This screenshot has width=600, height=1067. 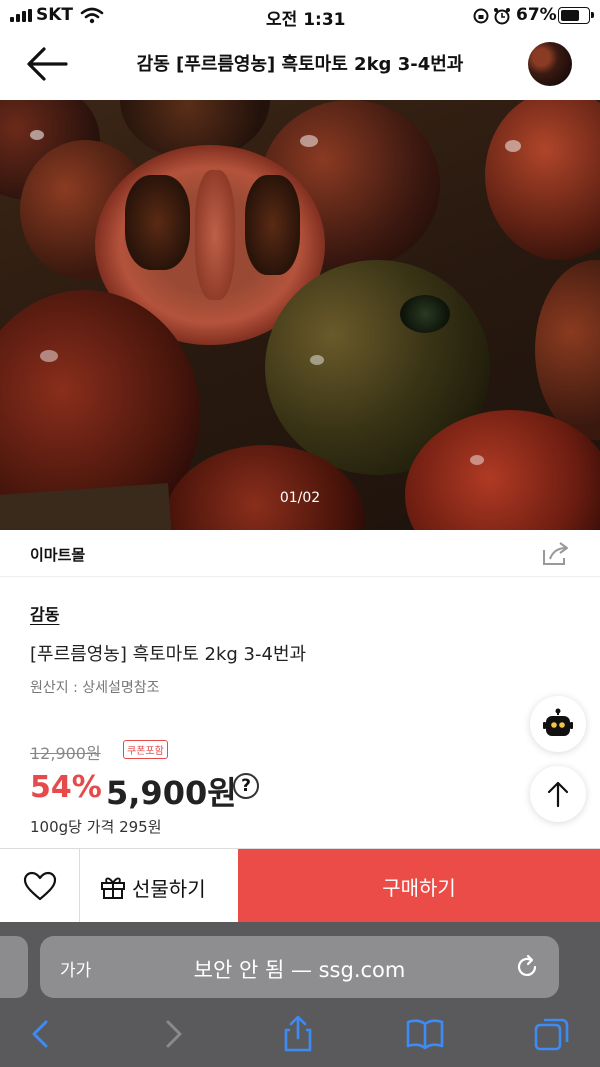 I want to click on browser-chrome: 가가 보안 안 됨 — ssg.com, so click(x=300, y=994).